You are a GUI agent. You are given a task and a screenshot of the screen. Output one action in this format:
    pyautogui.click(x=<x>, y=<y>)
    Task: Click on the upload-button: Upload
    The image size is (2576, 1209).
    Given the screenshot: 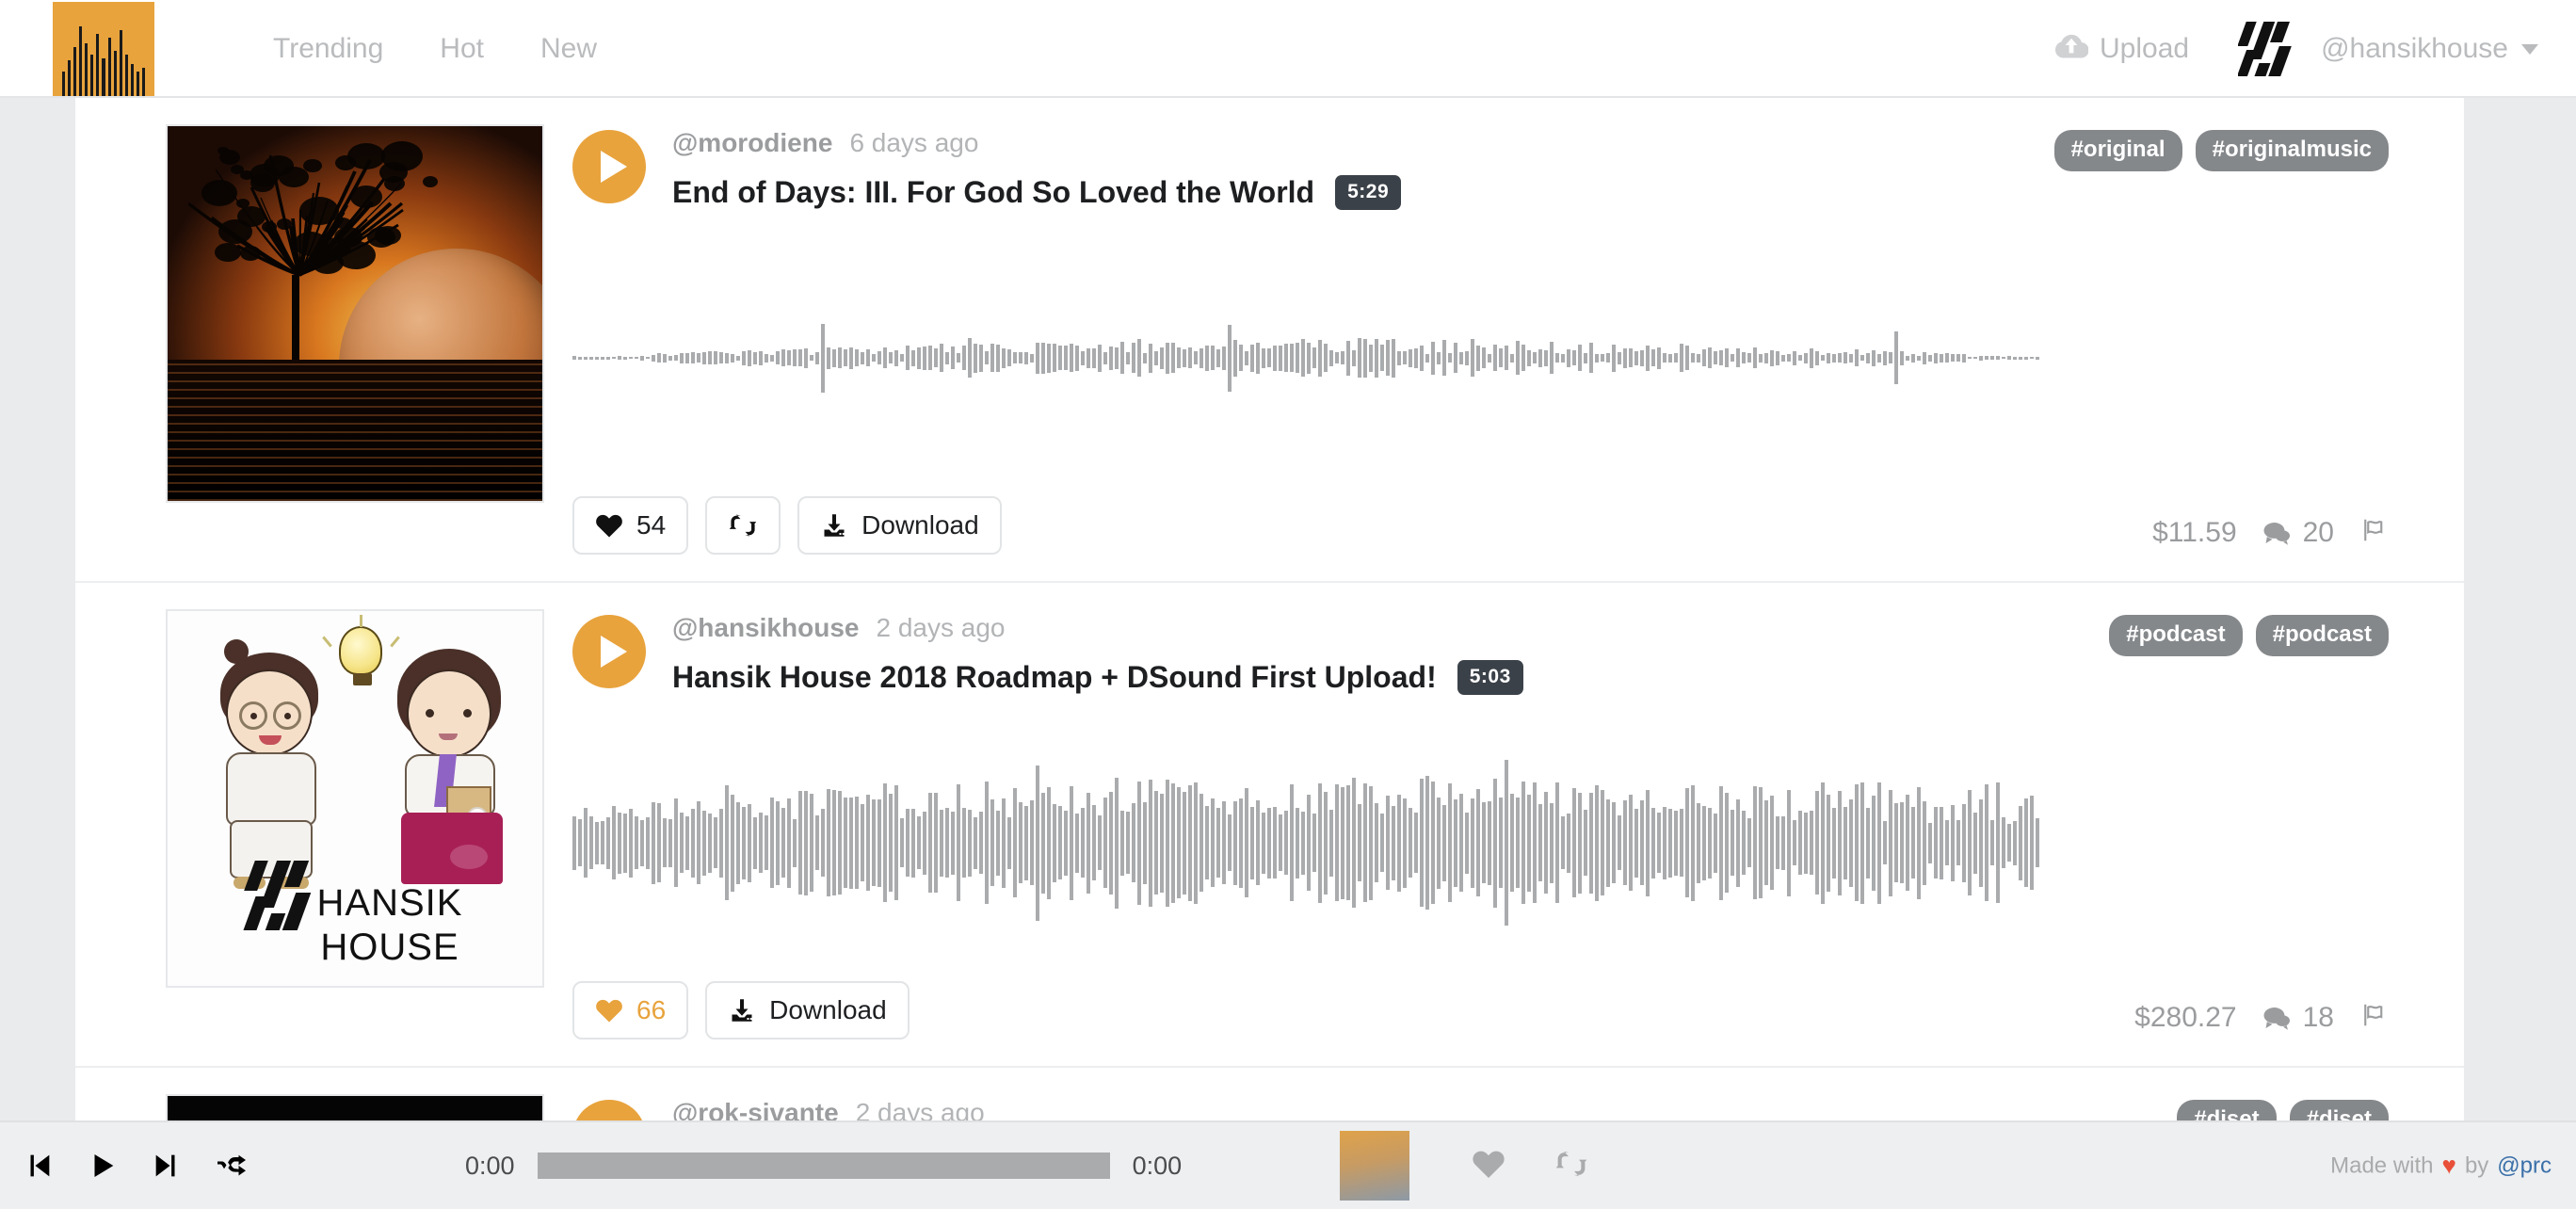 What is the action you would take?
    pyautogui.click(x=2121, y=49)
    